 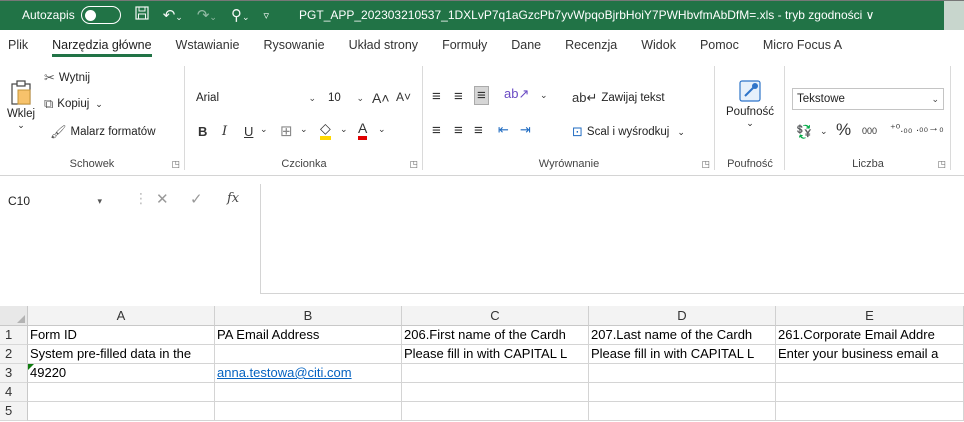 I want to click on thousands-button: 000, so click(x=869, y=131).